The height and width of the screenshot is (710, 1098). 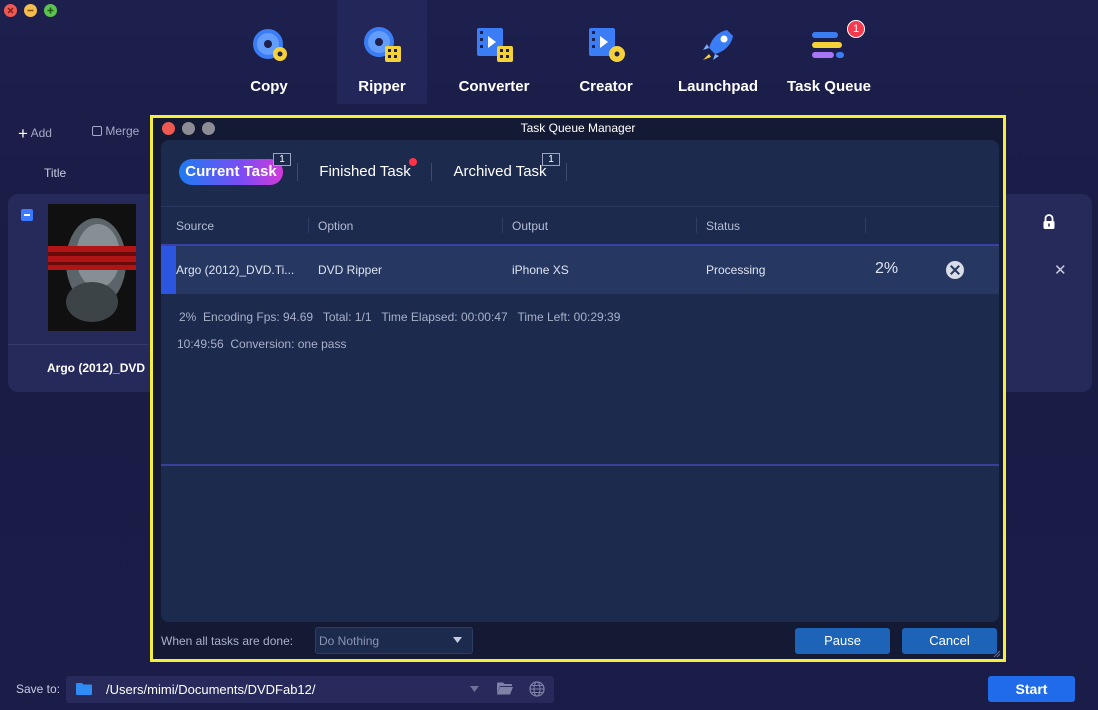 What do you see at coordinates (231, 172) in the screenshot?
I see `tab-current-task: Current Task` at bounding box center [231, 172].